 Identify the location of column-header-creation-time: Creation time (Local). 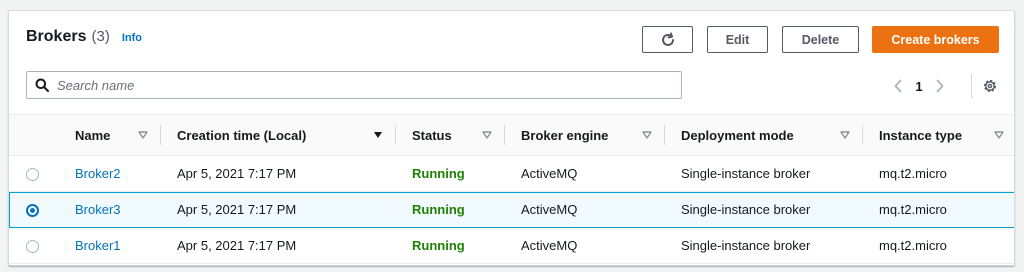
(277, 135).